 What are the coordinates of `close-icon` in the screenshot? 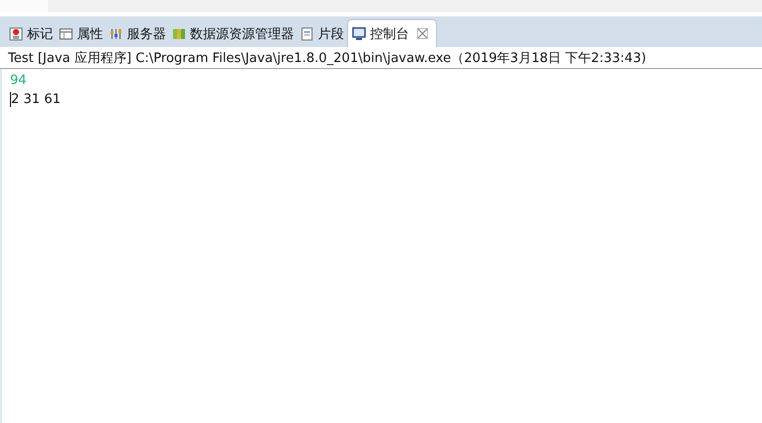 It's located at (422, 33).